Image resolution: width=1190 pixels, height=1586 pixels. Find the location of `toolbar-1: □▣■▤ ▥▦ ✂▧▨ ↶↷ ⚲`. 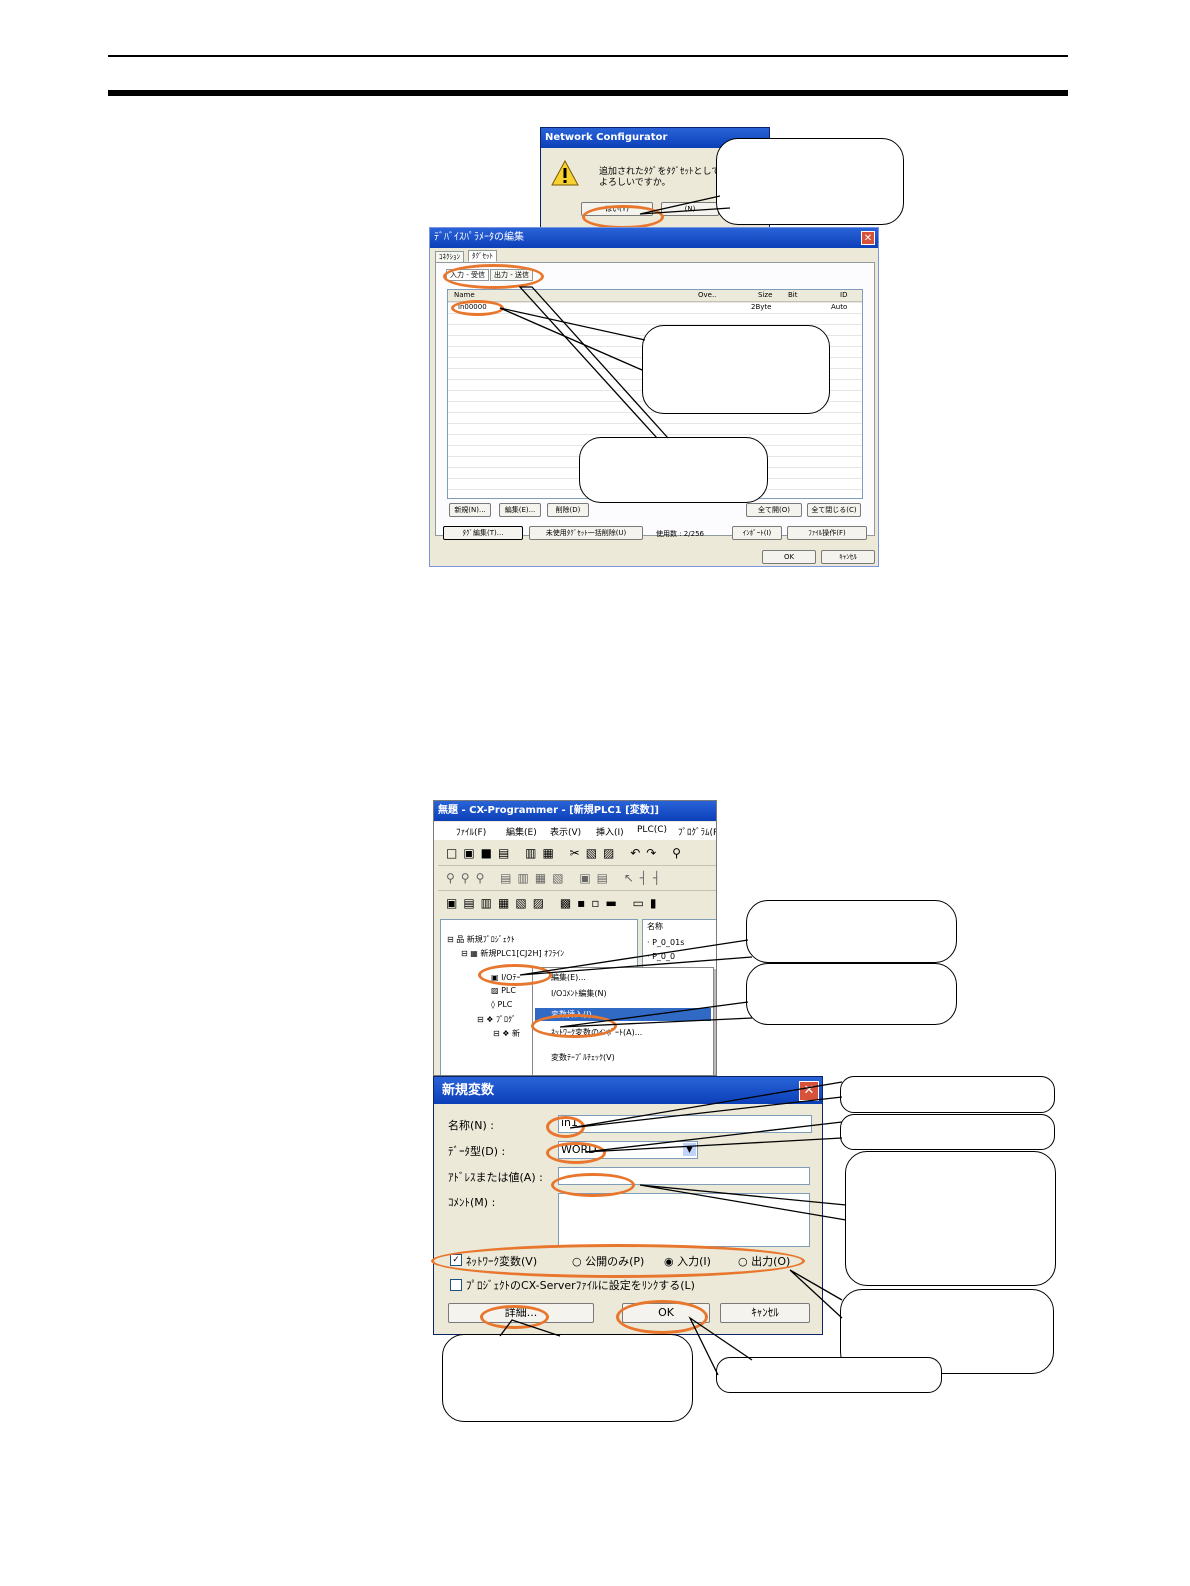

toolbar-1: □▣■▤ ▥▦ ✂▧▨ ↶↷ ⚲ is located at coordinates (577, 854).